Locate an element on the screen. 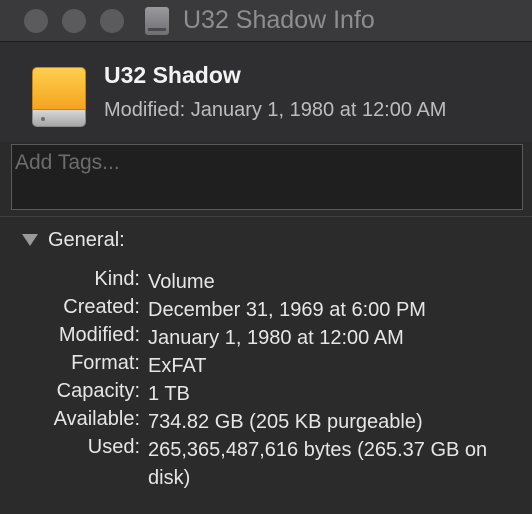 This screenshot has height=514, width=532. disclosure-triangle-icon is located at coordinates (30, 240).